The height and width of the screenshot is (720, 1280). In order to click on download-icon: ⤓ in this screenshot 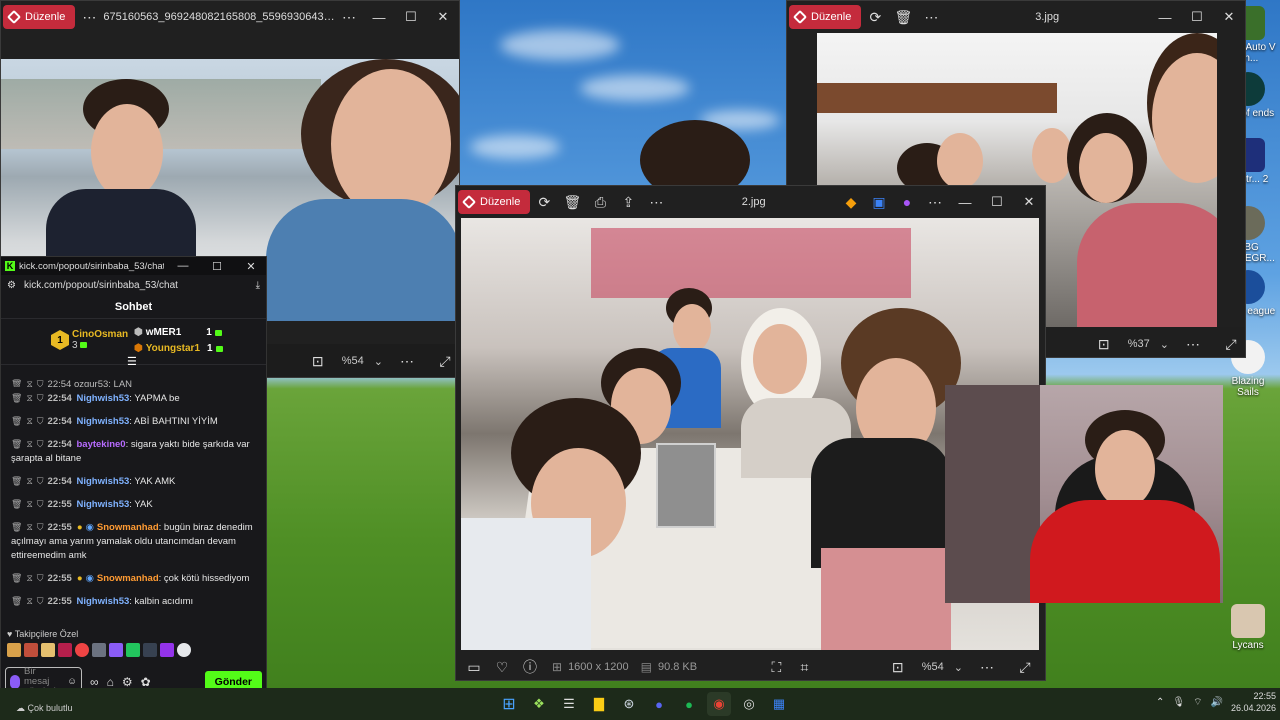, I will do `click(258, 285)`.